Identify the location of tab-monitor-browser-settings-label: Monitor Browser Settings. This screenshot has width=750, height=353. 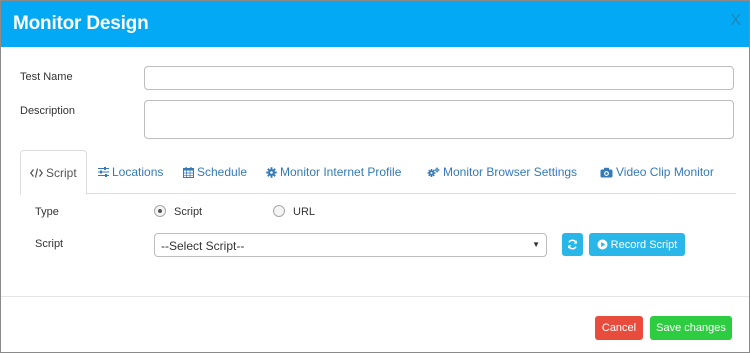
(510, 172).